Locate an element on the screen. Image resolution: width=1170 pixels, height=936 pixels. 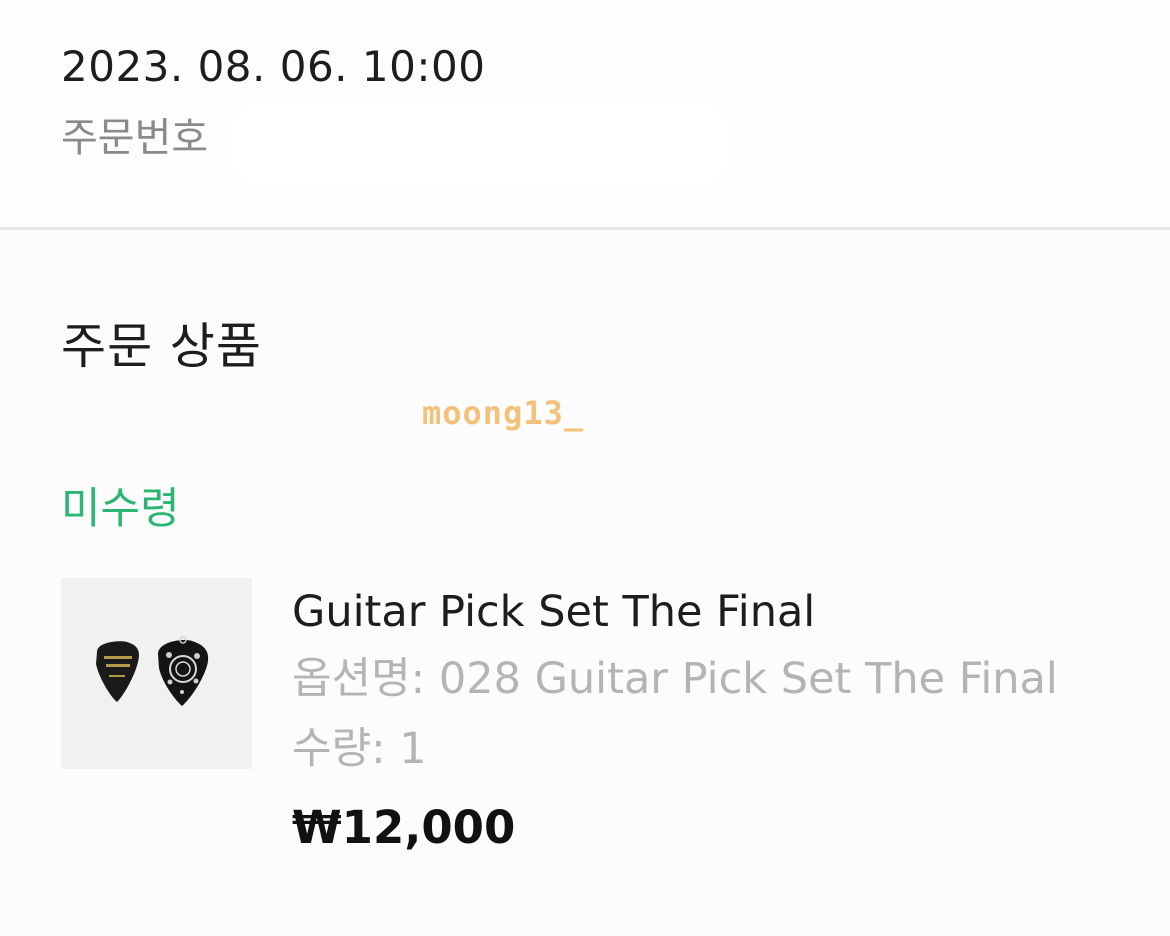
guitar-pick-set-image is located at coordinates (152, 671).